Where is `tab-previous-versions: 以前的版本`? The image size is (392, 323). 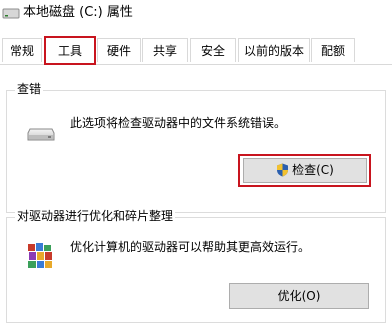 tab-previous-versions: 以前的版本 is located at coordinates (274, 50).